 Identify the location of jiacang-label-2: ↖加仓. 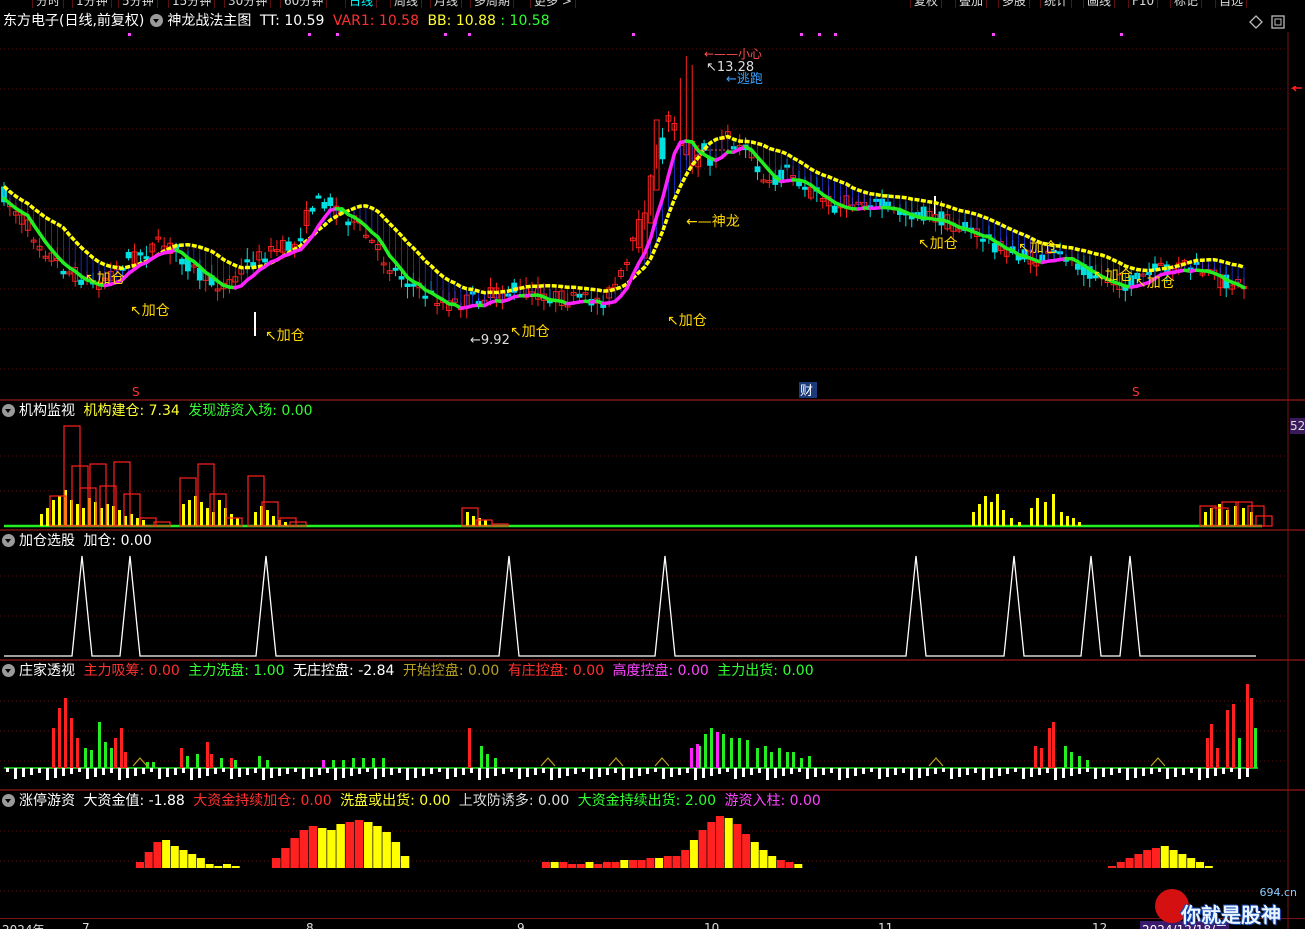
(285, 336).